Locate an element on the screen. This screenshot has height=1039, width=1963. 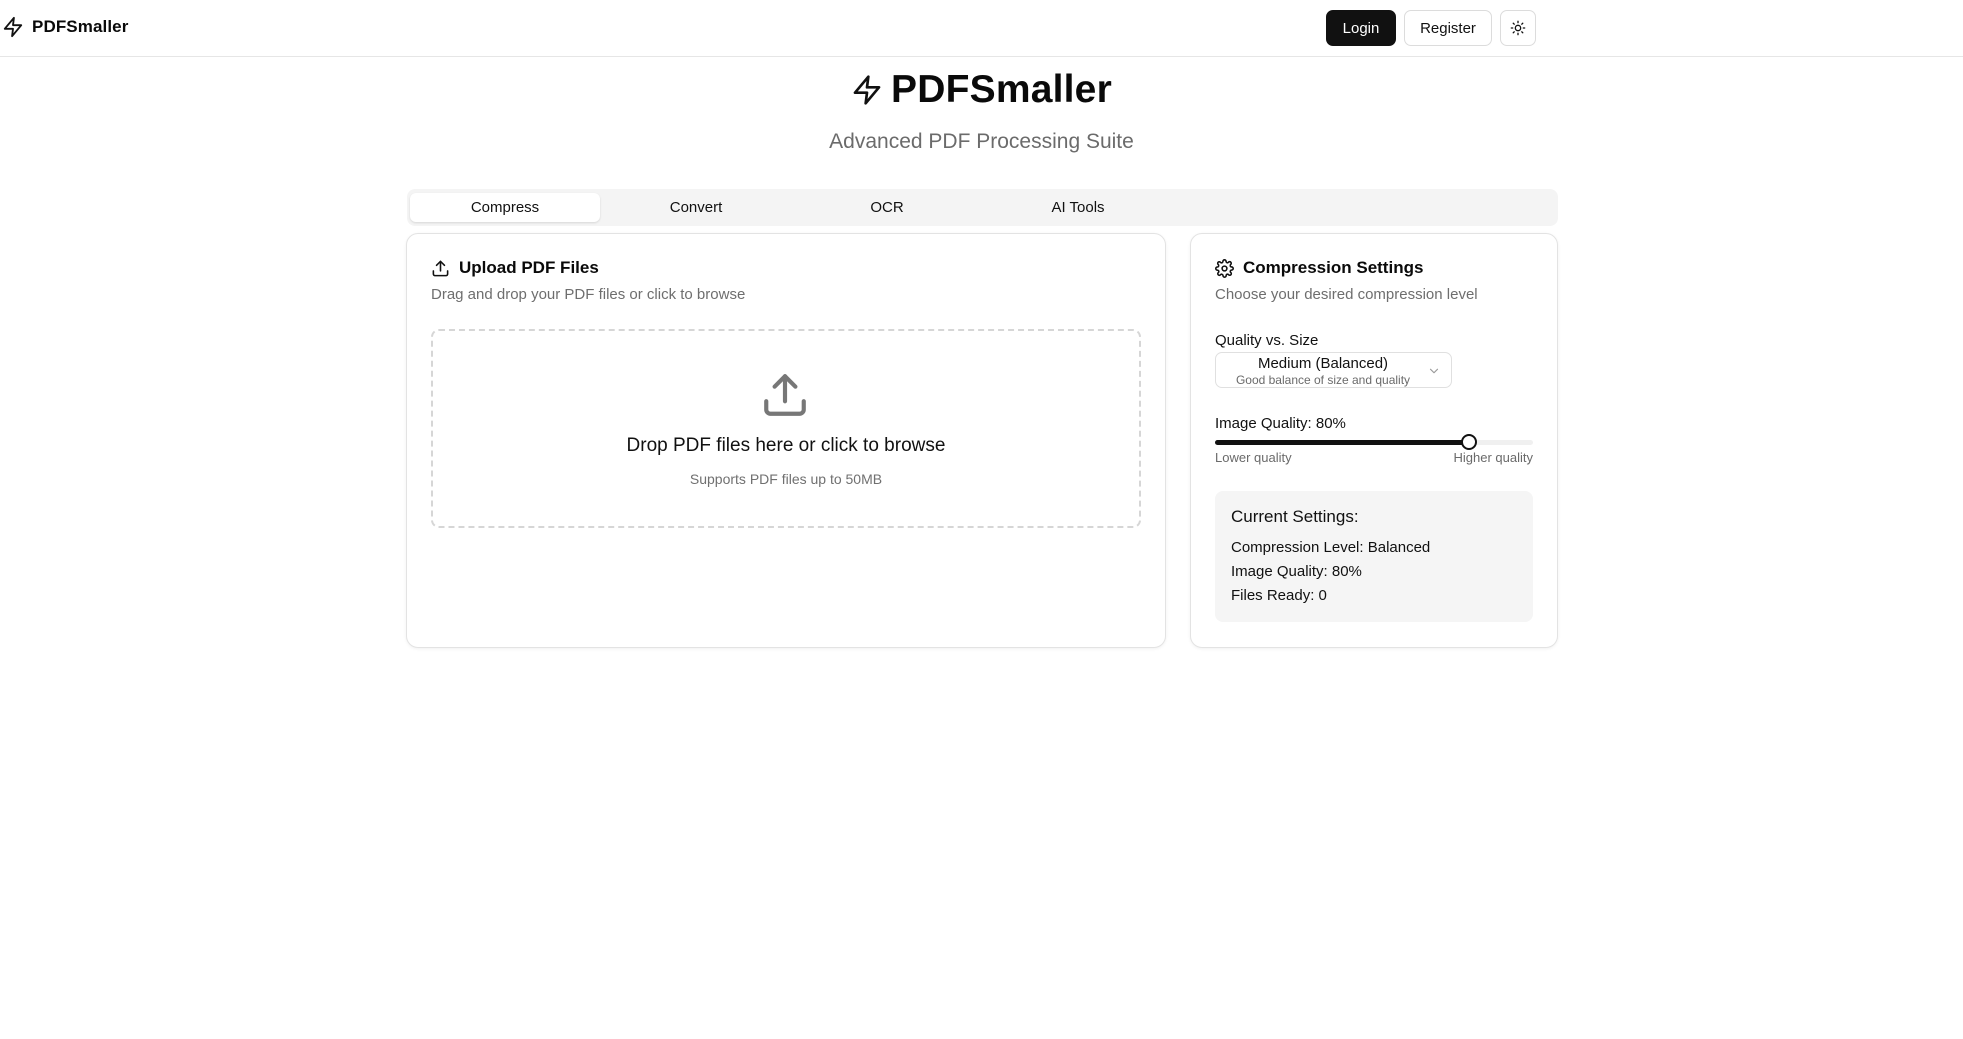
settings-card-header: Compression Settings is located at coordinates (1319, 268).